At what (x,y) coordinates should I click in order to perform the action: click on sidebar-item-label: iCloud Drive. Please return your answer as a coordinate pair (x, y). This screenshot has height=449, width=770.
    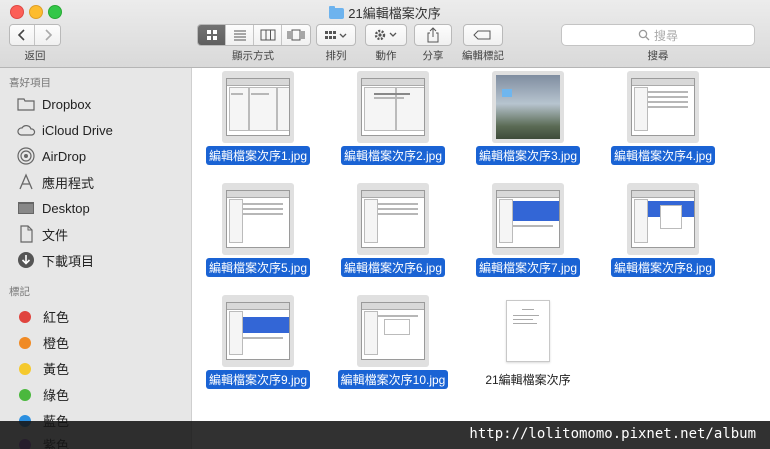
    Looking at the image, I should click on (77, 130).